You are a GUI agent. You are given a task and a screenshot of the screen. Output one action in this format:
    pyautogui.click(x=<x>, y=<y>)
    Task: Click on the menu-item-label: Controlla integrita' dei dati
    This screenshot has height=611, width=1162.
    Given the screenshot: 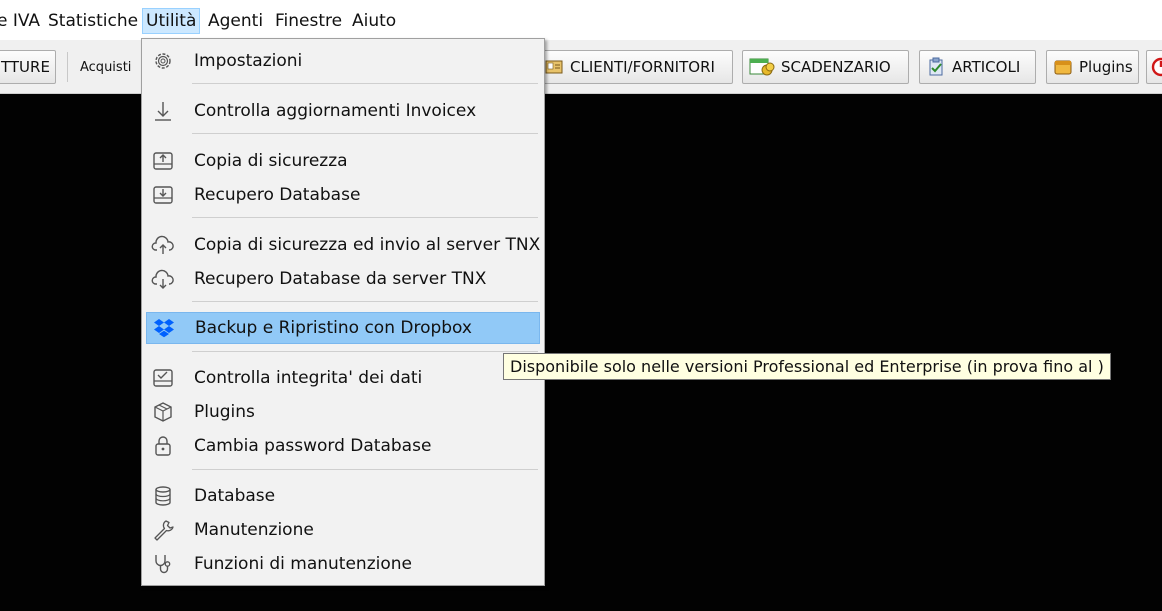 What is the action you would take?
    pyautogui.click(x=308, y=378)
    